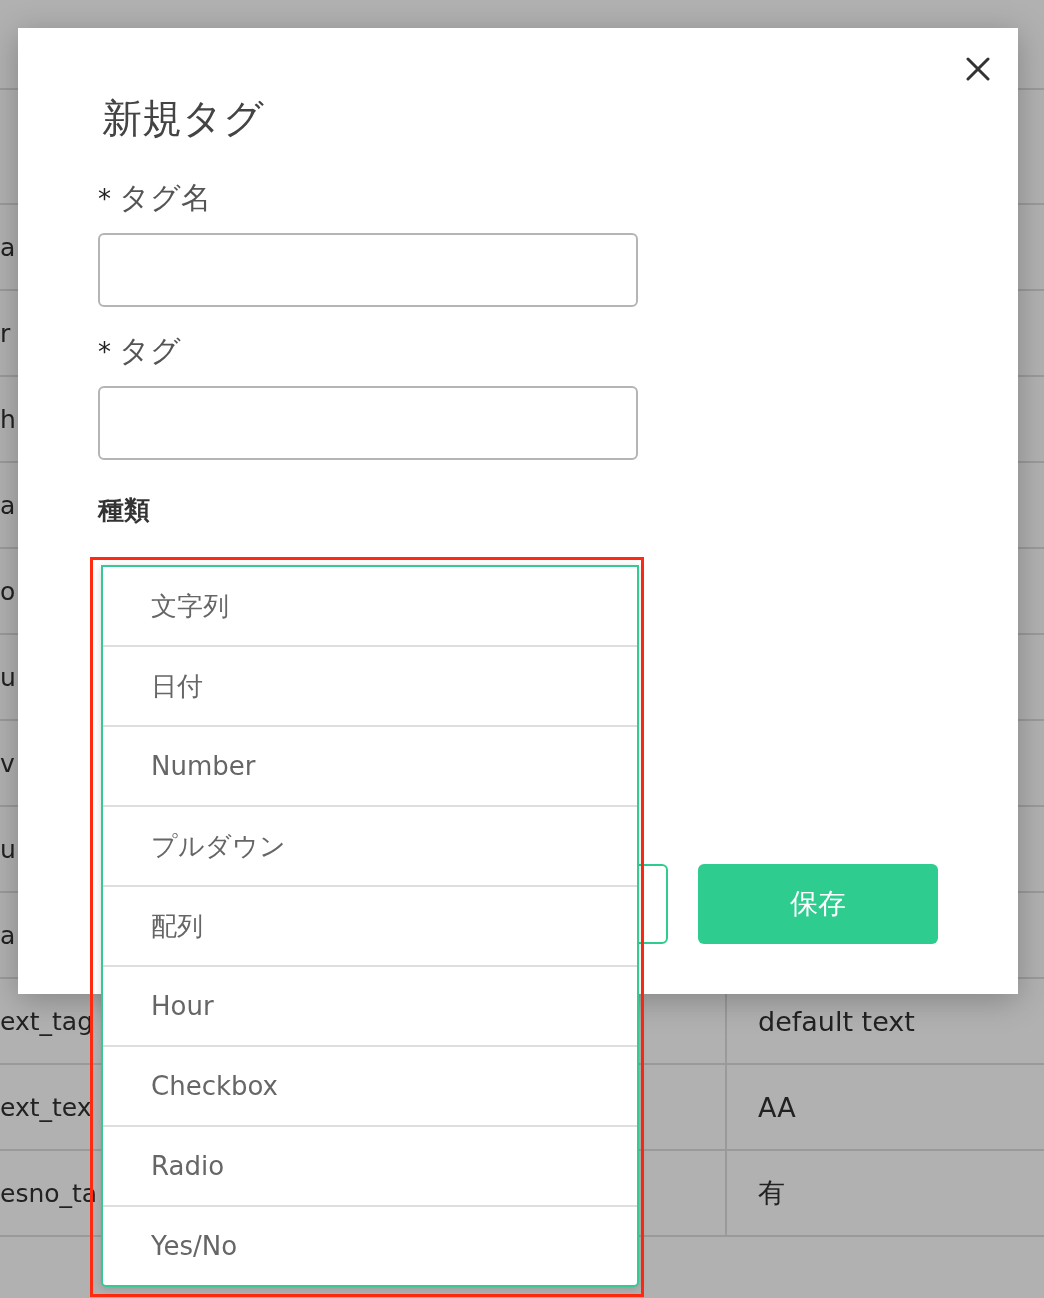 This screenshot has width=1044, height=1298. I want to click on field-label: * タグ名, so click(154, 198).